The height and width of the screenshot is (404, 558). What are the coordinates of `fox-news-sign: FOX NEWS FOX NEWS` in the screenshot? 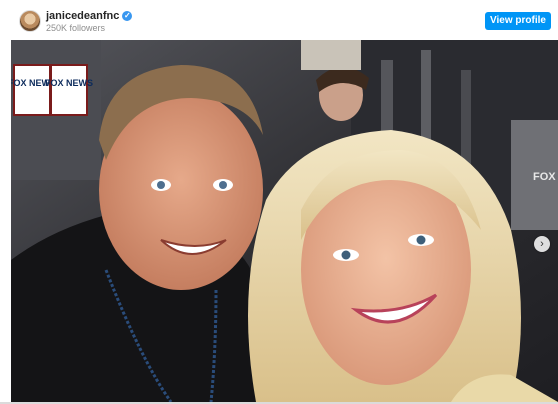 It's located at (52, 90).